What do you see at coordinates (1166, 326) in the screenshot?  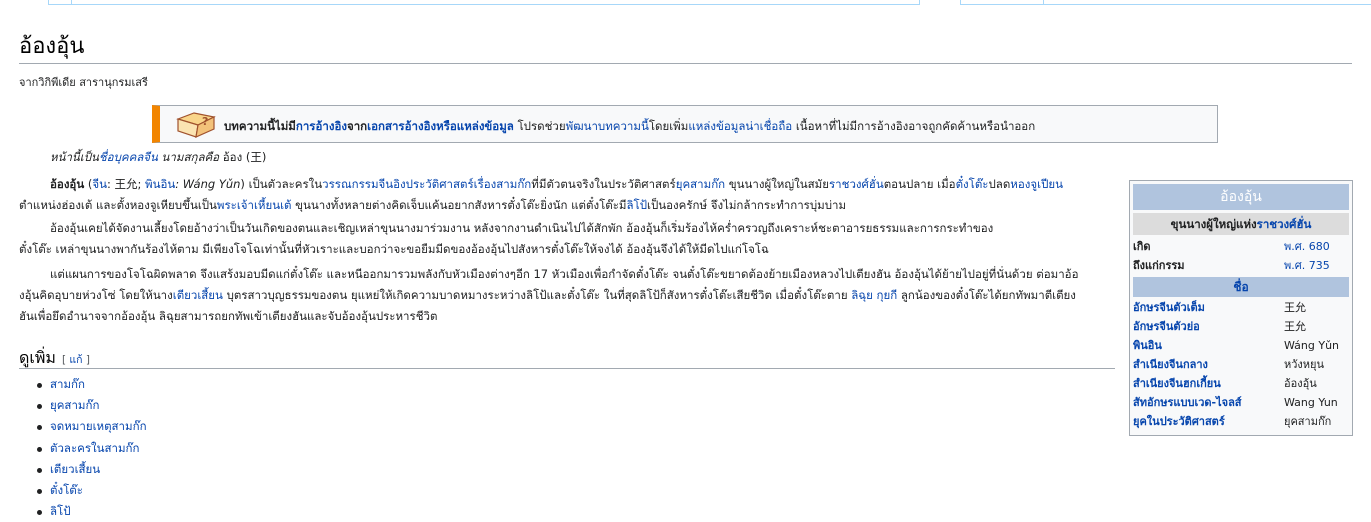 I see `infobox-label-link: อักษรจีนตัวย่อ` at bounding box center [1166, 326].